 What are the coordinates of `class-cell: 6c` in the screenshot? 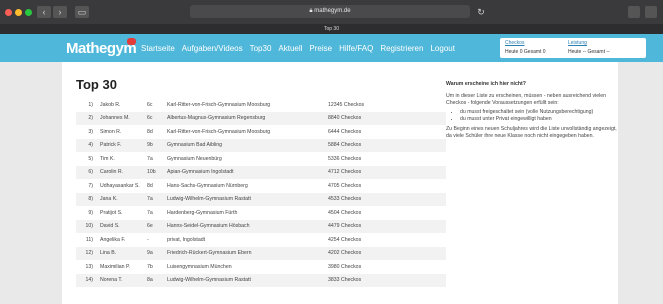 It's located at (150, 118).